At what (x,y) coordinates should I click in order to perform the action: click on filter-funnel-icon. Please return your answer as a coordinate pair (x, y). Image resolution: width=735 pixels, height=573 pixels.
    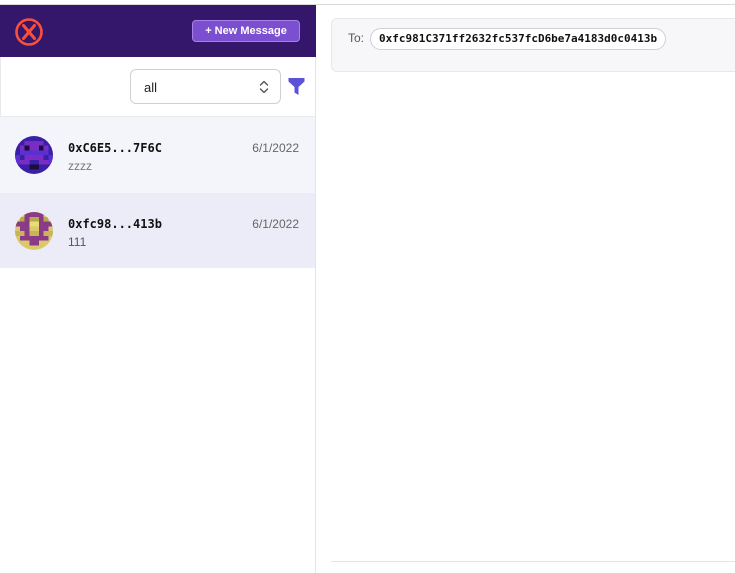
    Looking at the image, I should click on (296, 86).